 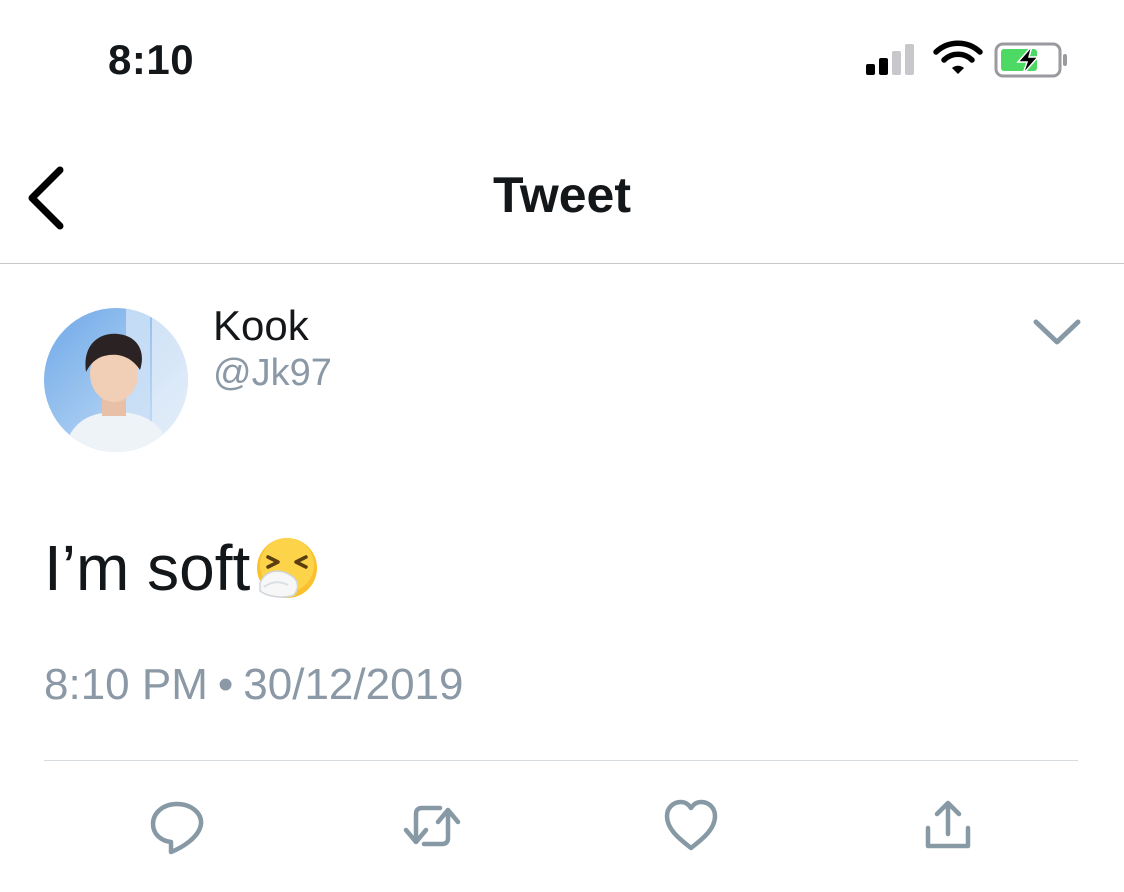 I want to click on reply-button, so click(x=177, y=826).